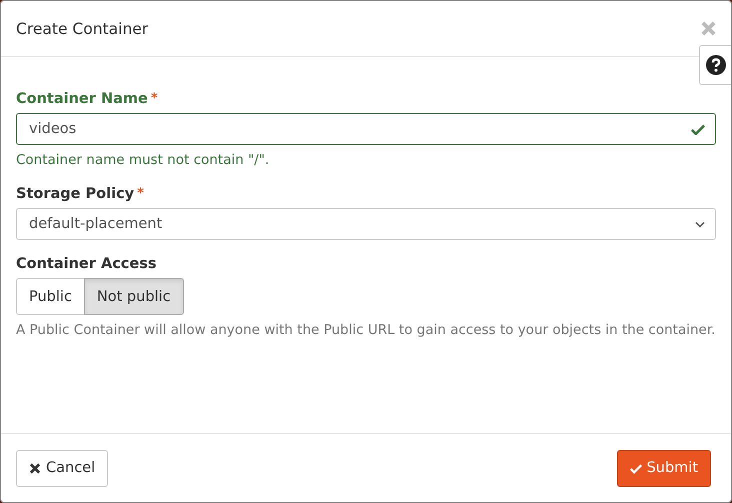 The width and height of the screenshot is (732, 503). What do you see at coordinates (82, 29) in the screenshot?
I see `dialog-title: Create Container` at bounding box center [82, 29].